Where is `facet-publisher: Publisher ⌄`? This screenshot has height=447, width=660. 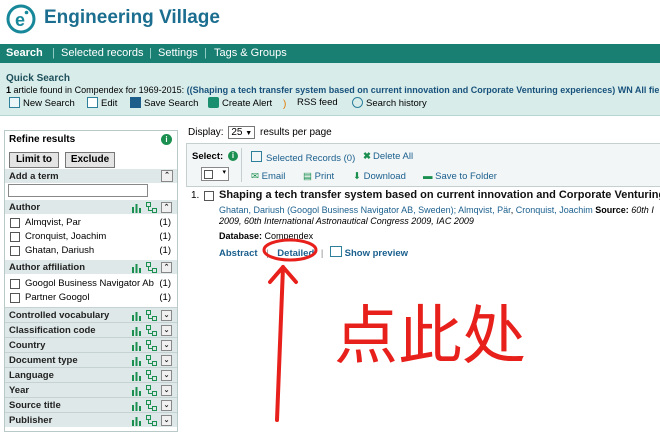 facet-publisher: Publisher ⌄ is located at coordinates (91, 419).